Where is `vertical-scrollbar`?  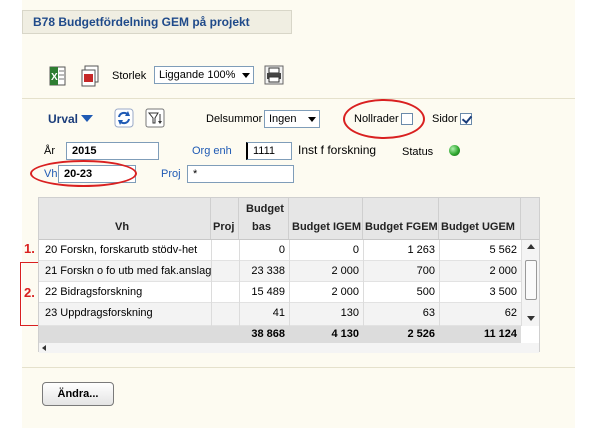
vertical-scrollbar is located at coordinates (530, 283).